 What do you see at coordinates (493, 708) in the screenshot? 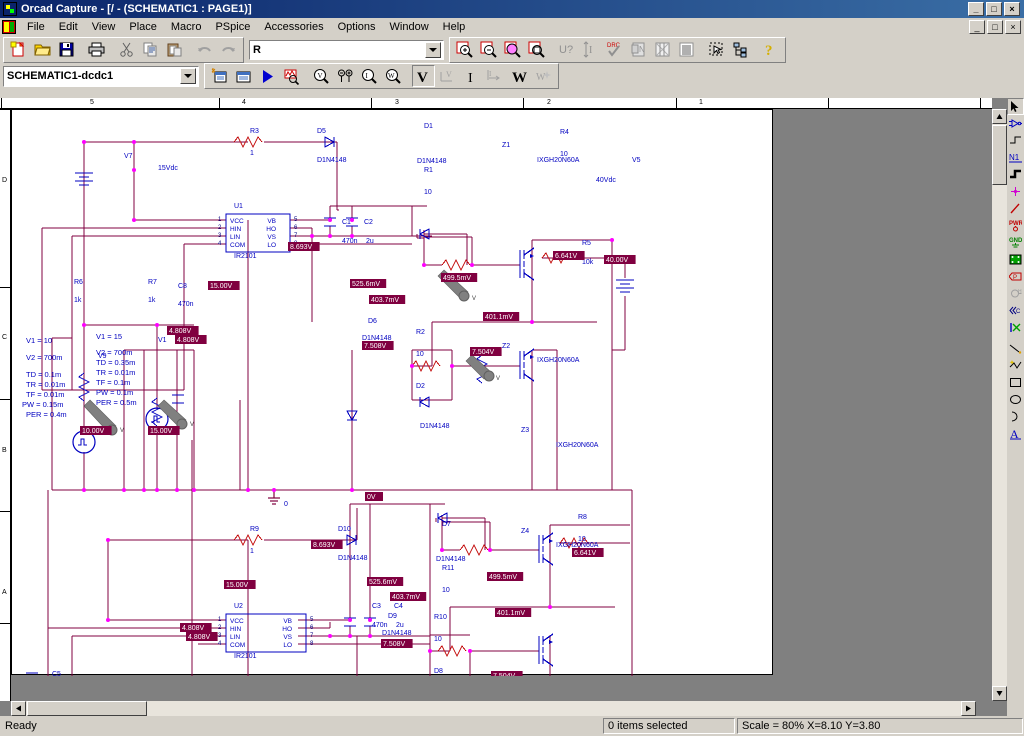
I see `horizontal-scrollbar` at bounding box center [493, 708].